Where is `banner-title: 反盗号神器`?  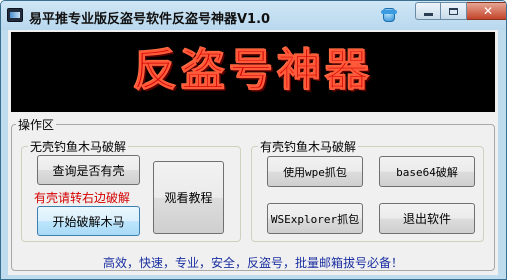 banner-title: 反盗号神器 is located at coordinates (253, 70).